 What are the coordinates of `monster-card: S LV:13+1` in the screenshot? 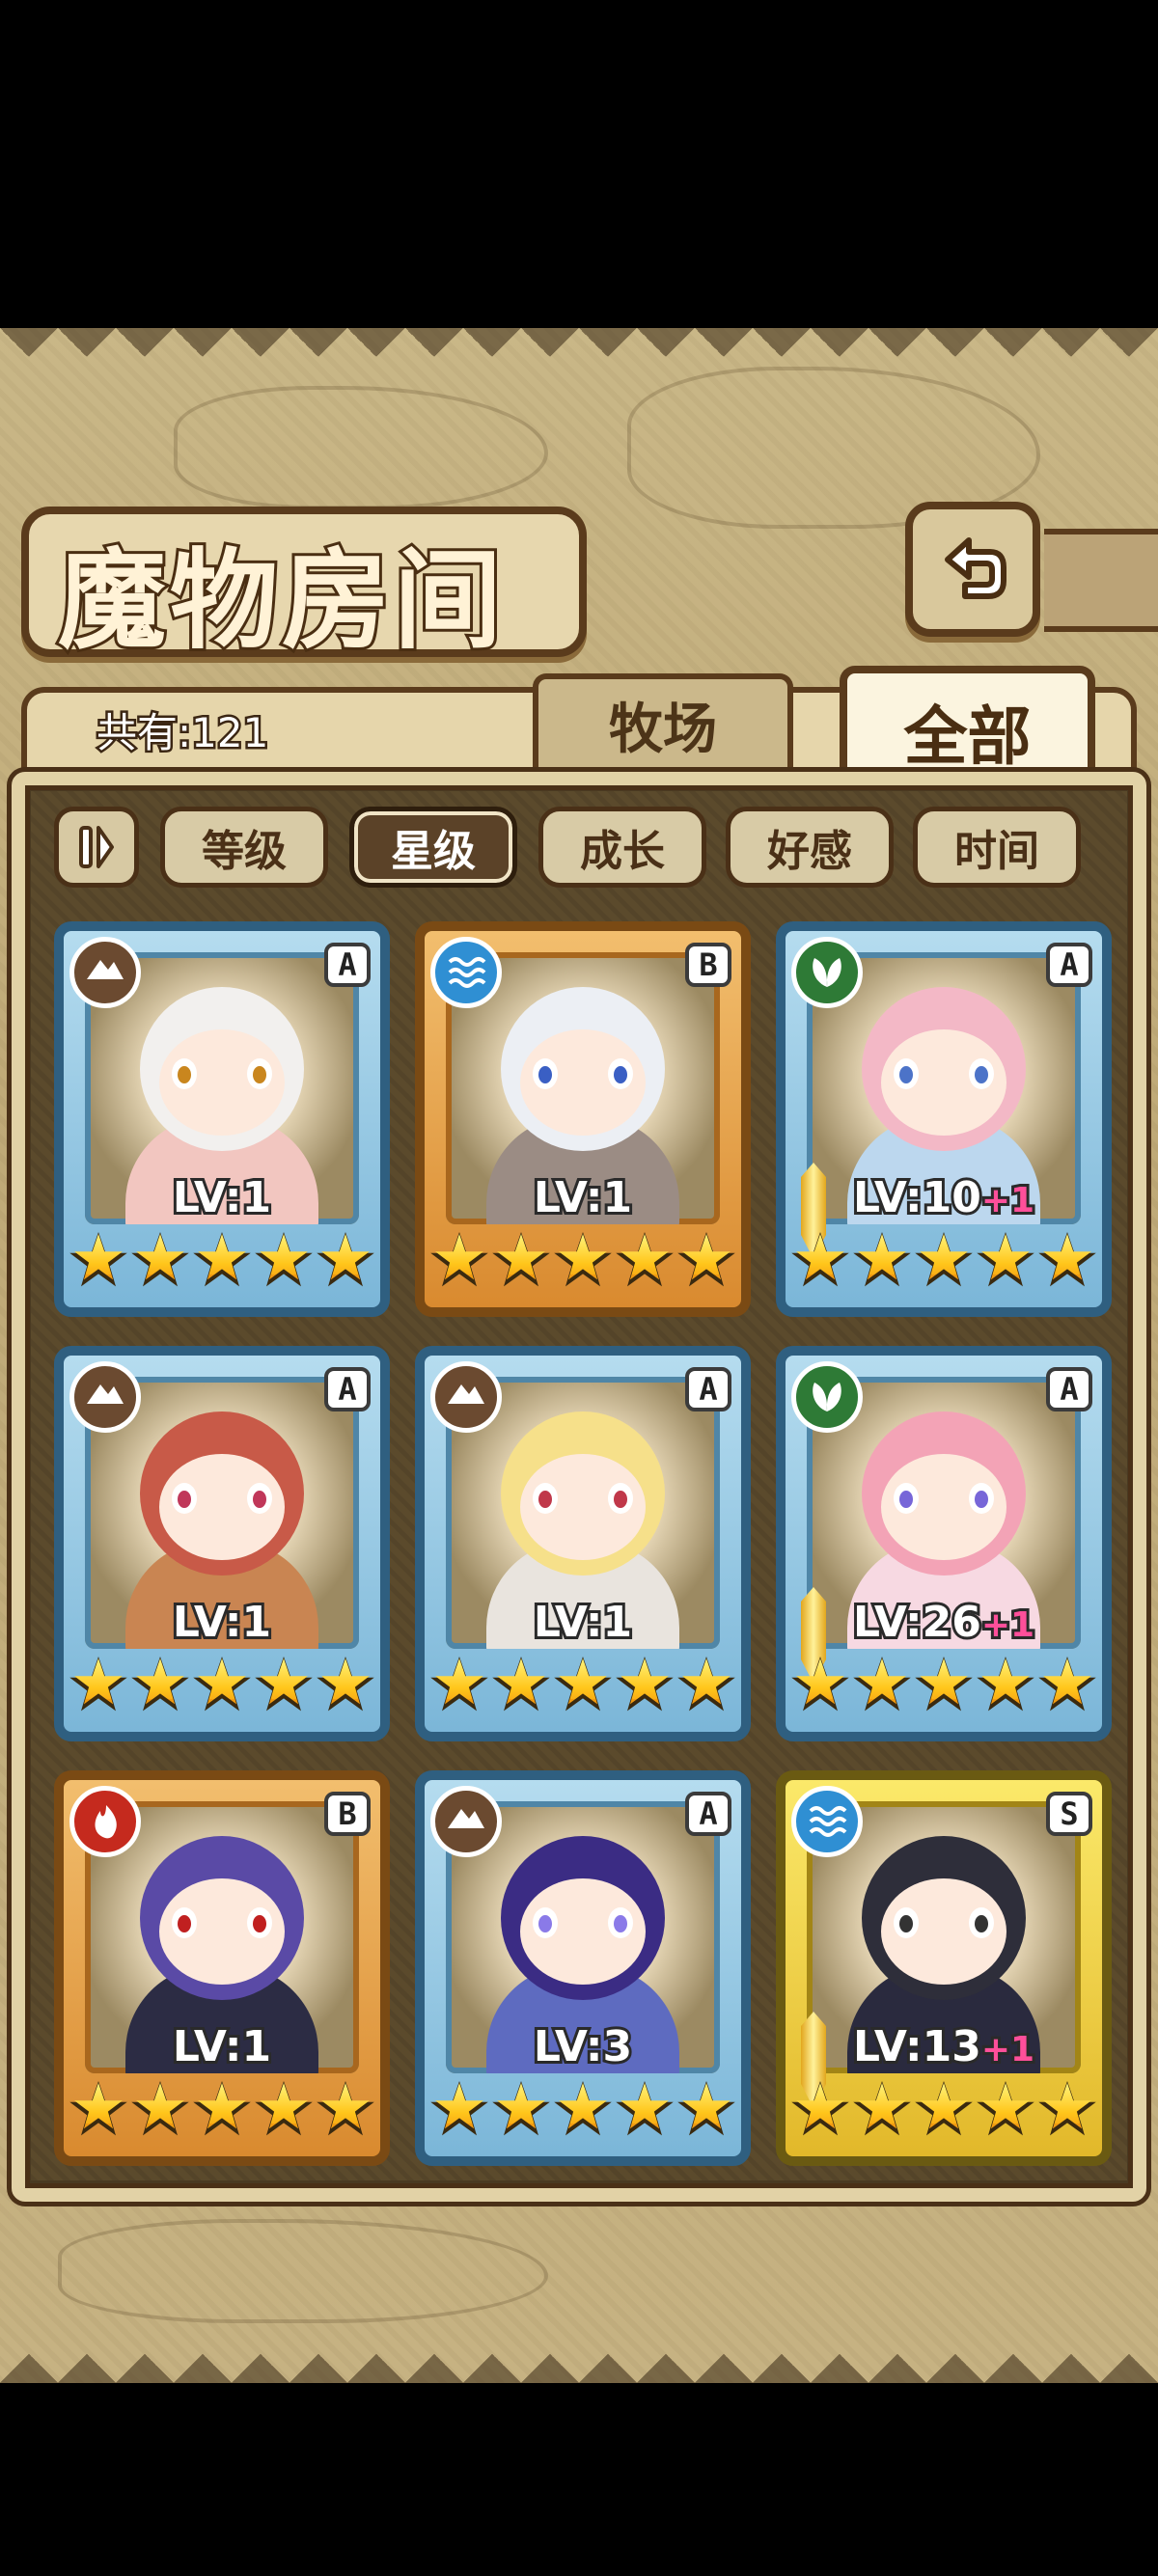 It's located at (944, 1968).